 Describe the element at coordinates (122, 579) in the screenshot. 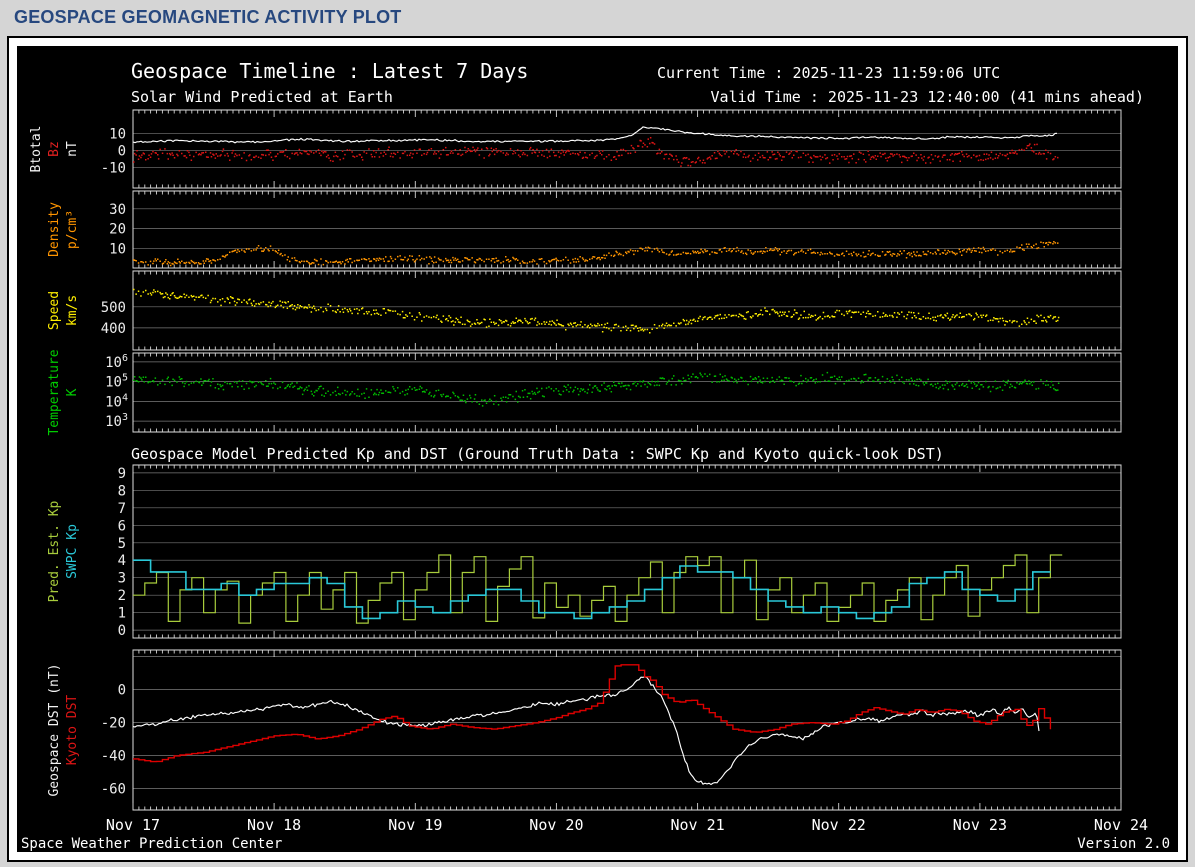

I see `svg-text: 3` at that location.